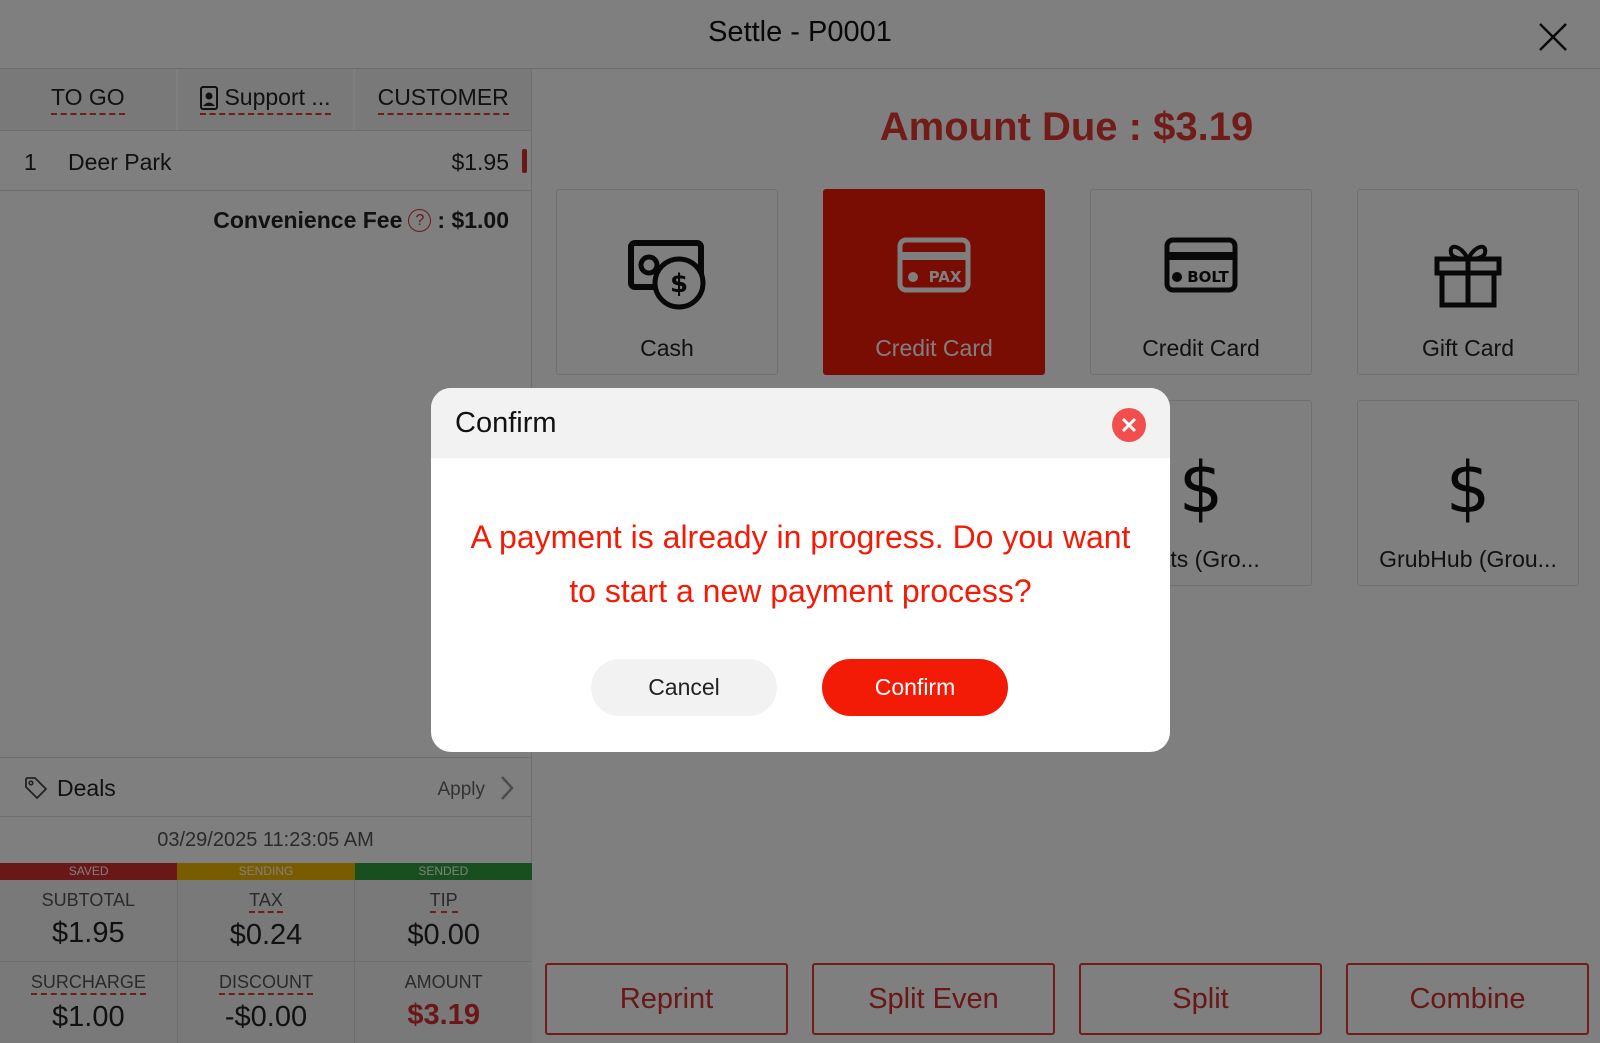  I want to click on dialog-close-button, so click(1129, 425).